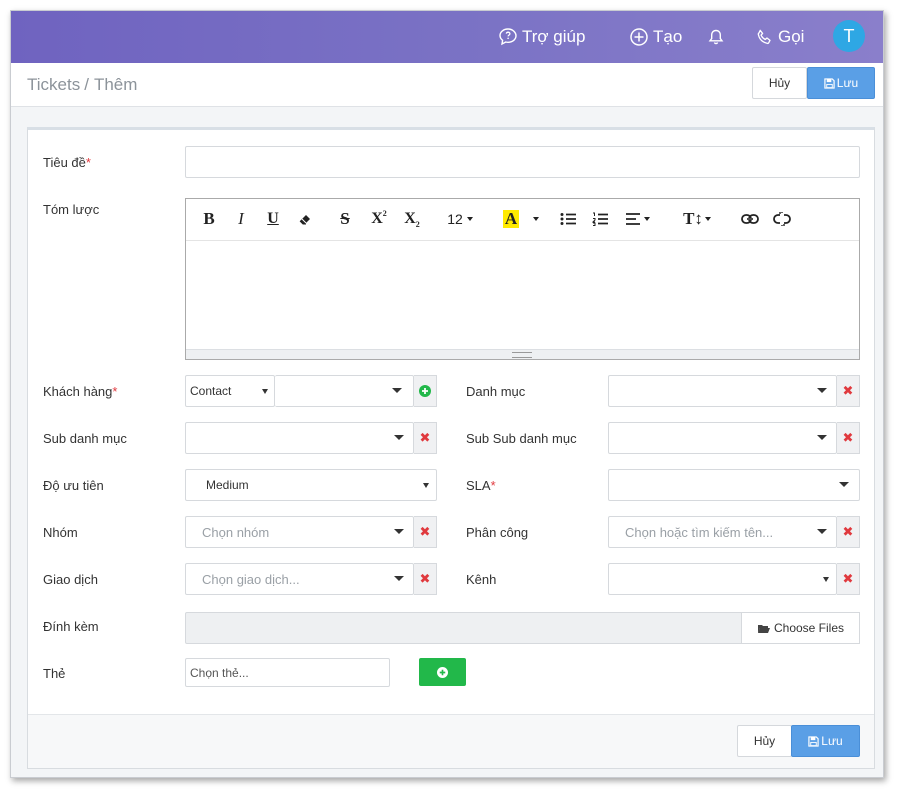 The image size is (897, 790). I want to click on assign-label: Phân công, so click(497, 532).